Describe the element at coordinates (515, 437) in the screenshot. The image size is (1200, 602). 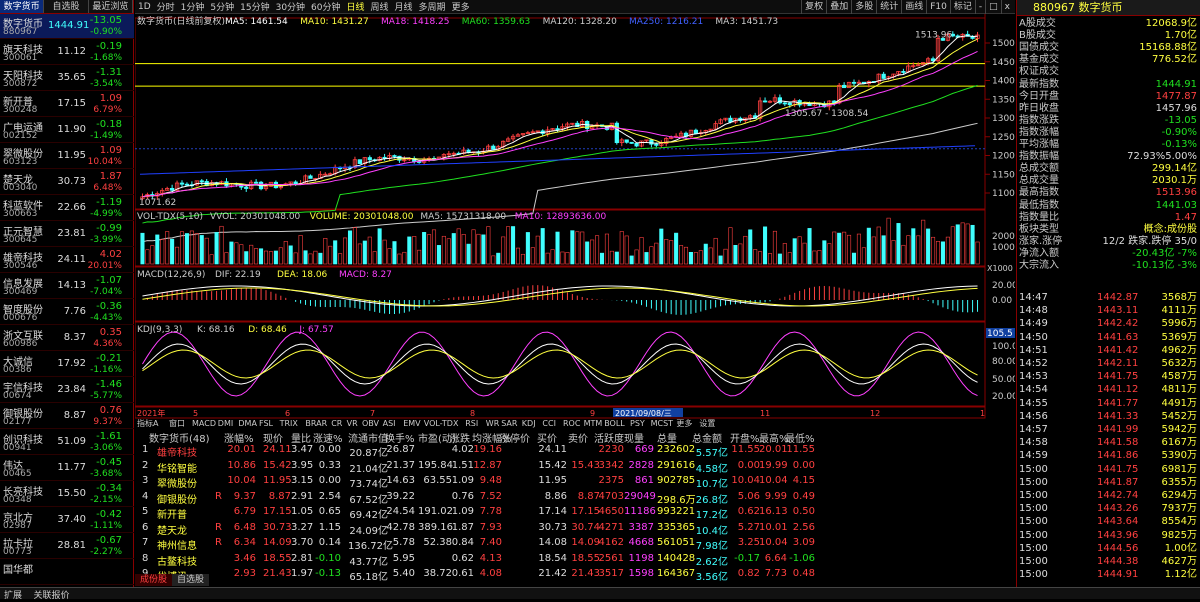
I see `table-header: 涨停价` at that location.